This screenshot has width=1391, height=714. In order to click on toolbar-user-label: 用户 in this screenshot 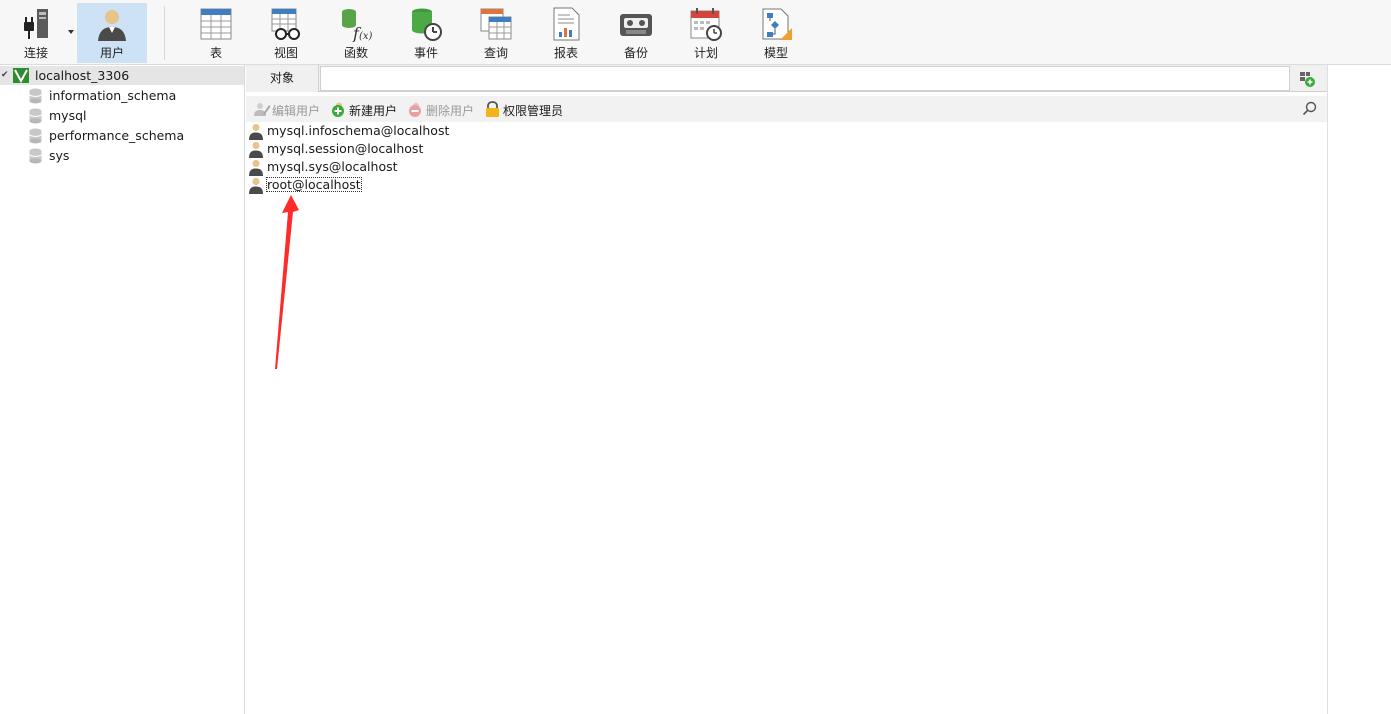, I will do `click(111, 53)`.